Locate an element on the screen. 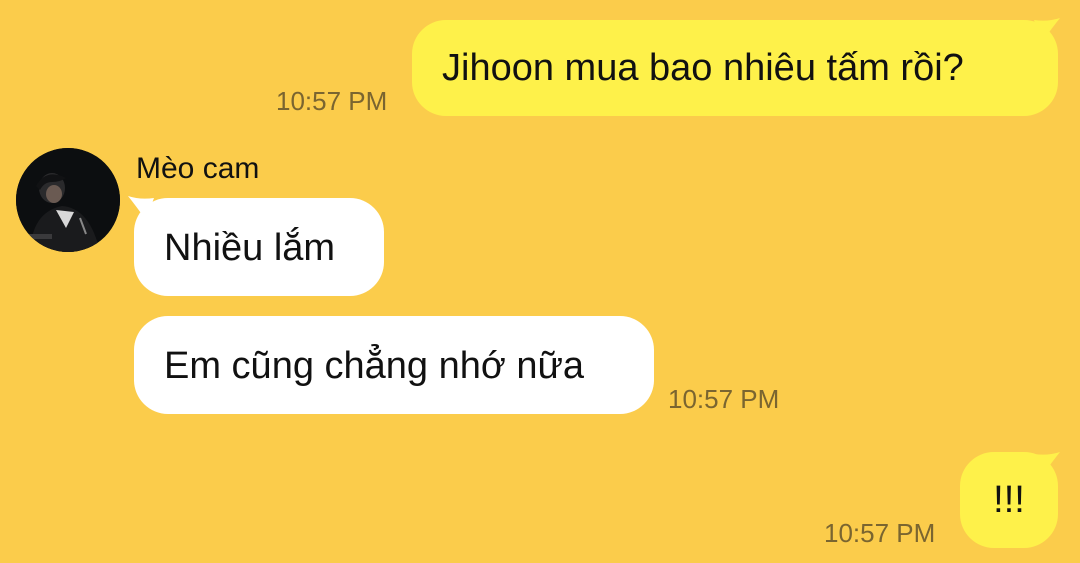 The image size is (1080, 563). sender-name: Mèo cam is located at coordinates (198, 168).